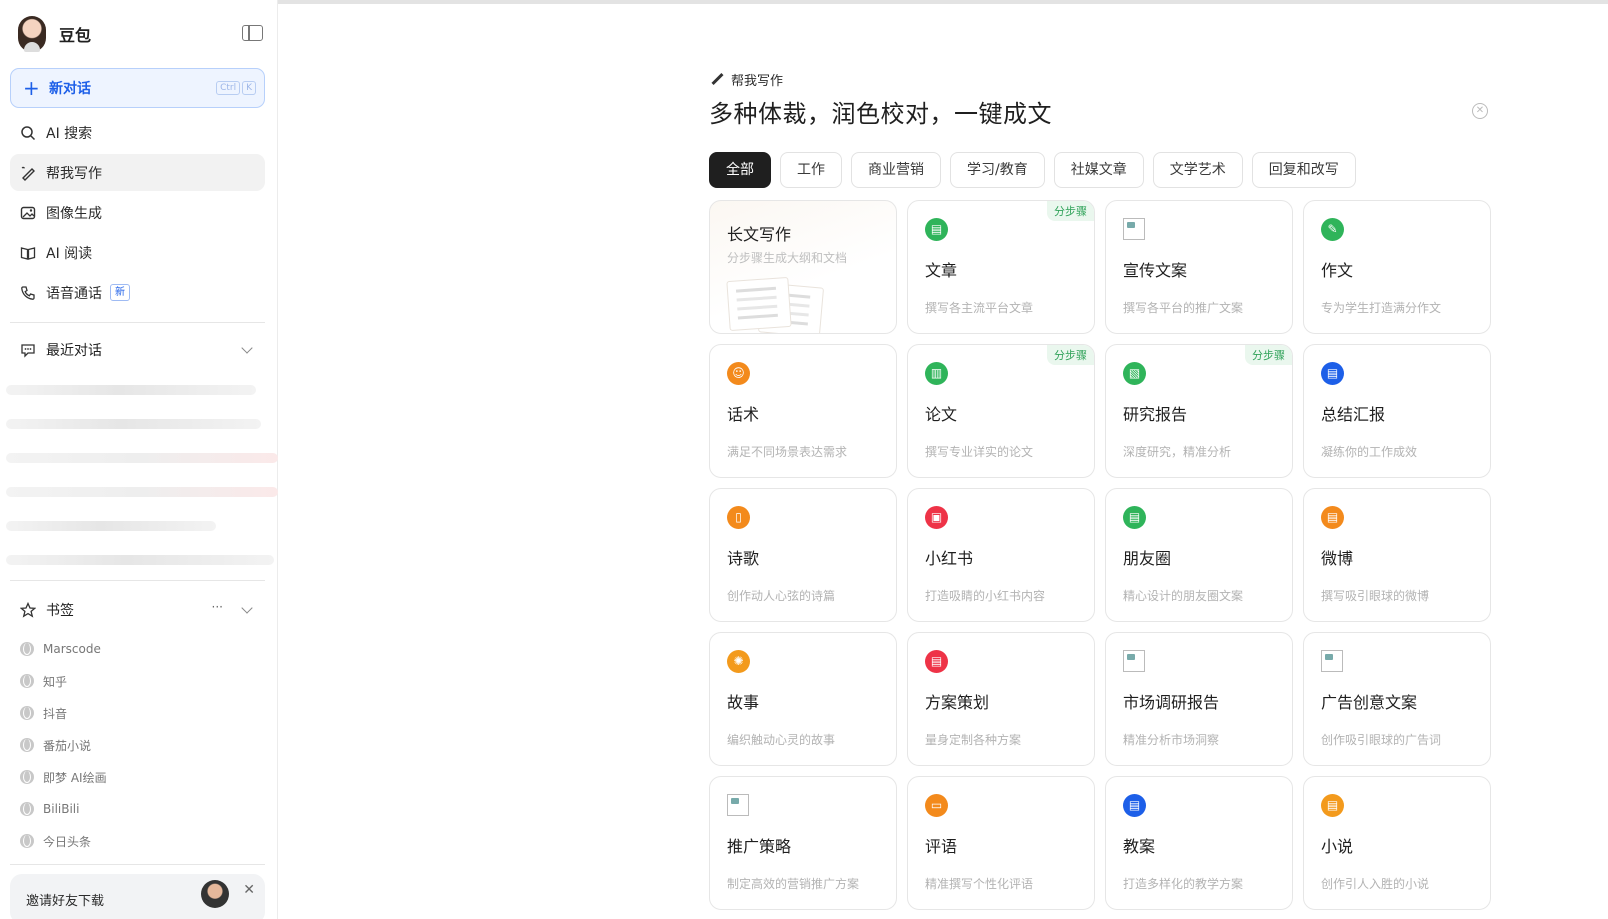 This screenshot has width=1608, height=919. I want to click on template-card: 市场调研报告精准分析市场洞察, so click(1199, 699).